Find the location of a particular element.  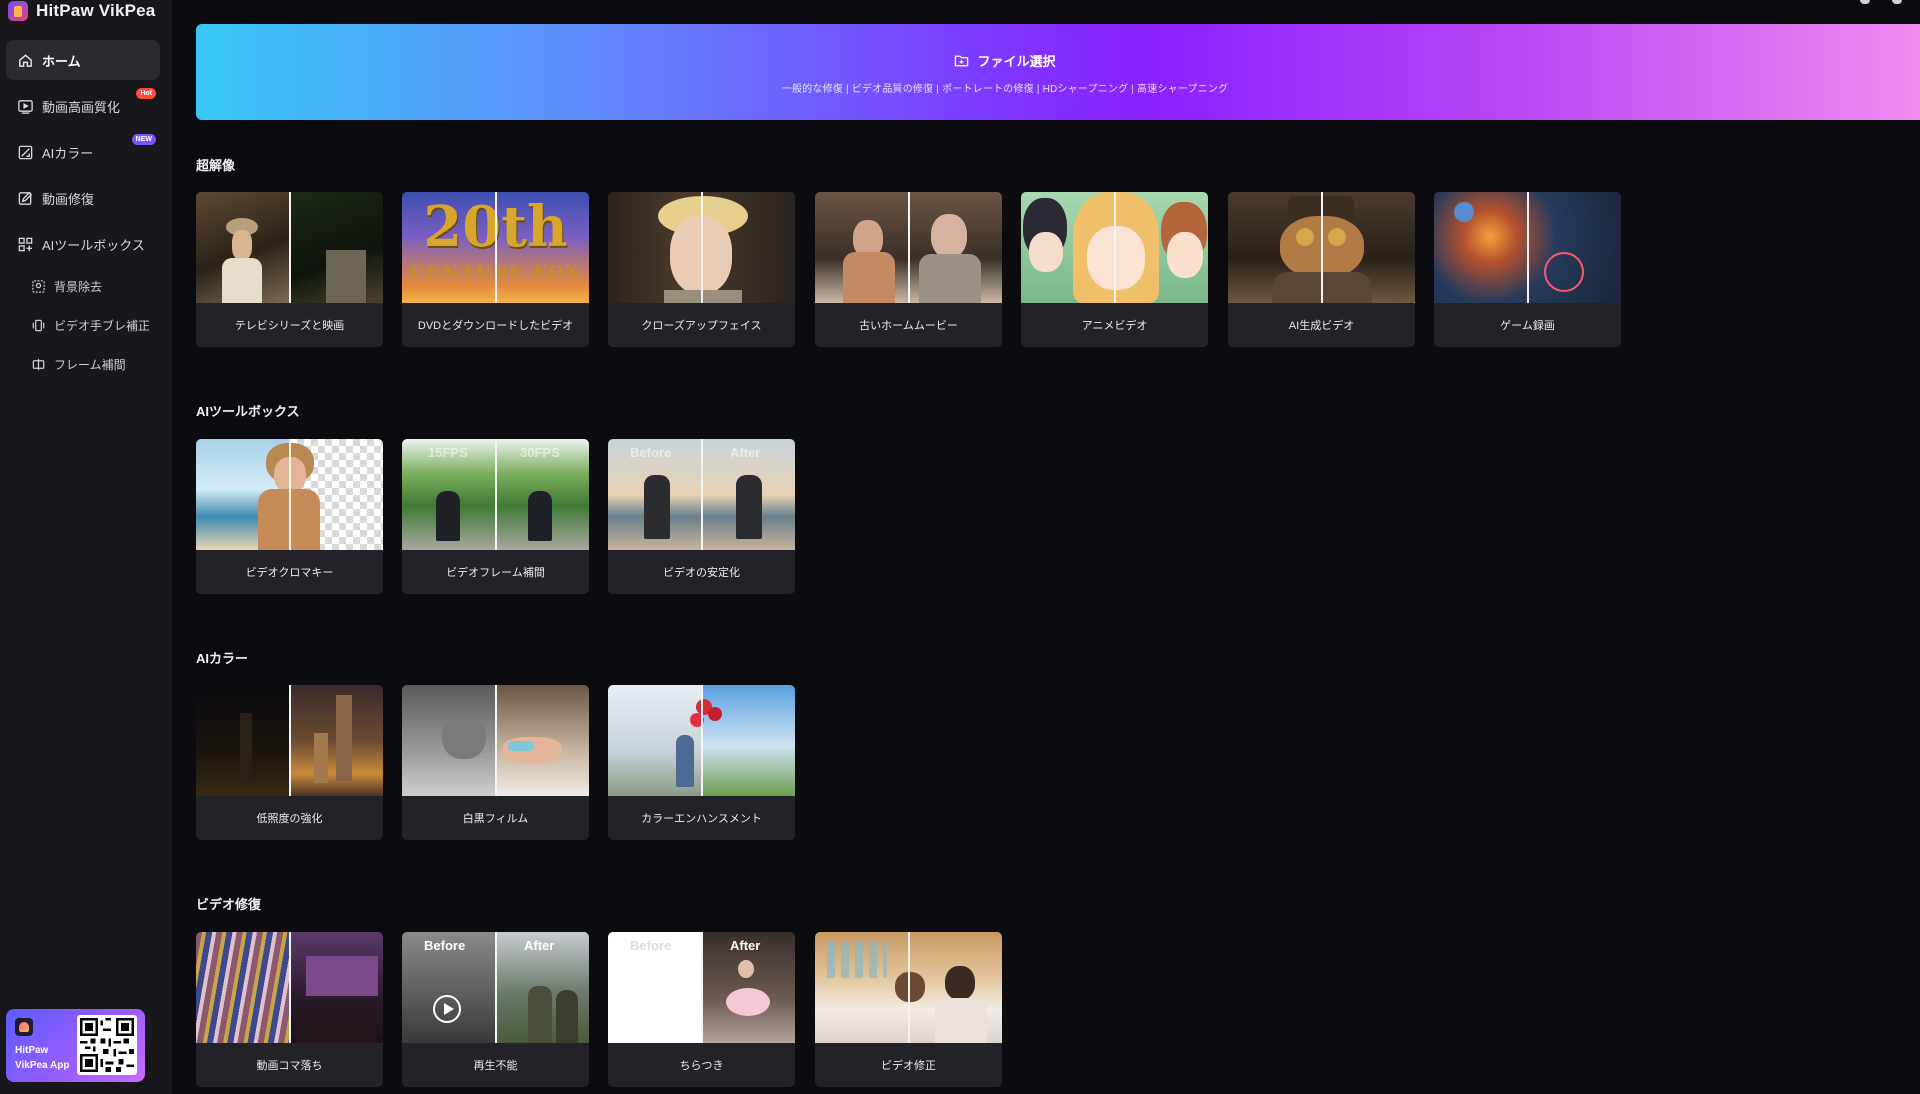

card-old-home-movies: 古いホームムービー is located at coordinates (908, 269).